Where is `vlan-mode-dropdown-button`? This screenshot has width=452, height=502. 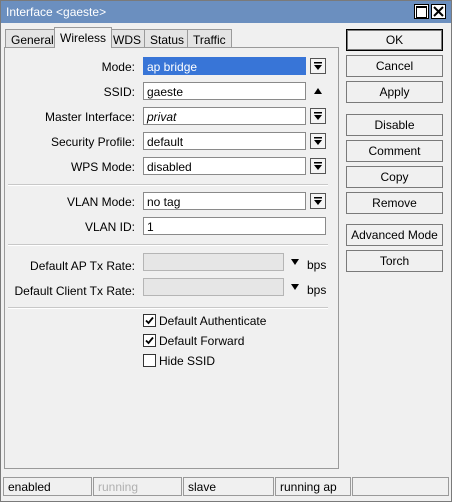
vlan-mode-dropdown-button is located at coordinates (318, 201).